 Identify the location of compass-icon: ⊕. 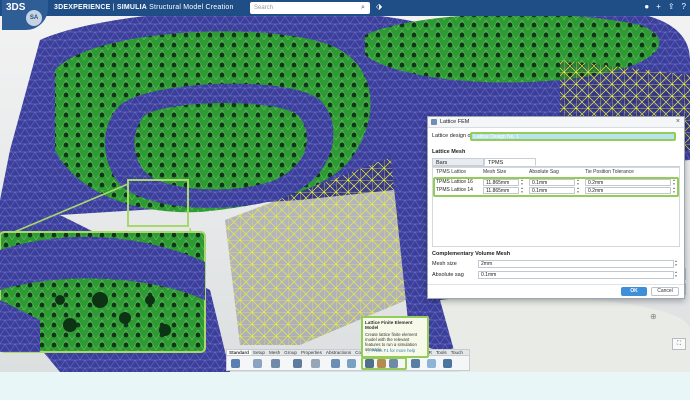
(653, 316).